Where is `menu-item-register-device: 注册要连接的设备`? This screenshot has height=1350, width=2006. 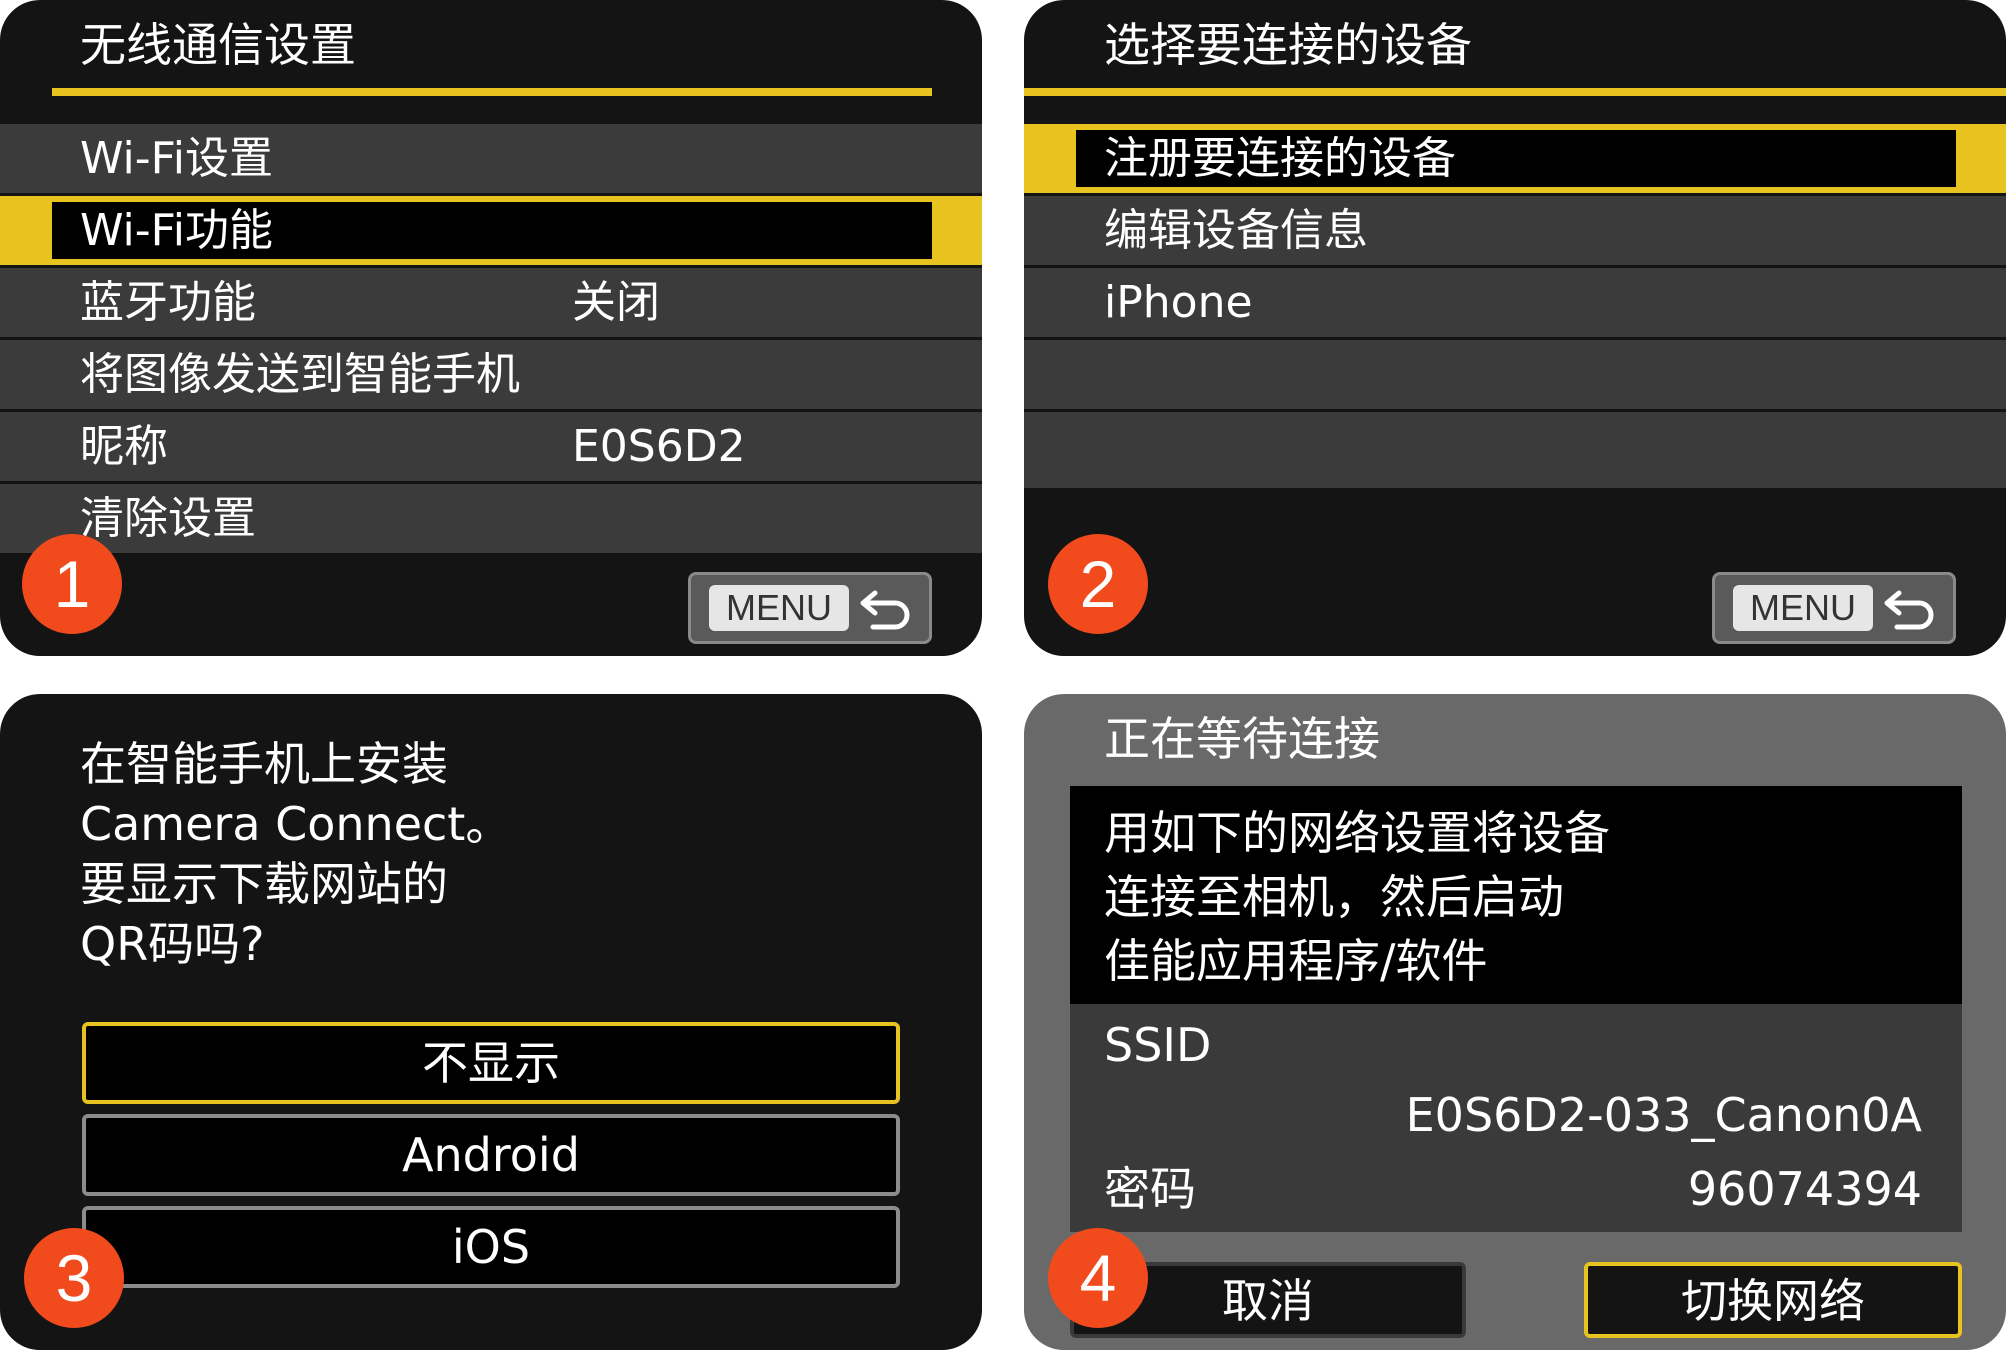 menu-item-register-device: 注册要连接的设备 is located at coordinates (1515, 158).